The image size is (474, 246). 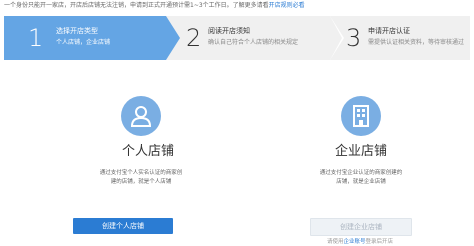 What do you see at coordinates (360, 151) in the screenshot?
I see `company-store-title: 企业店铺` at bounding box center [360, 151].